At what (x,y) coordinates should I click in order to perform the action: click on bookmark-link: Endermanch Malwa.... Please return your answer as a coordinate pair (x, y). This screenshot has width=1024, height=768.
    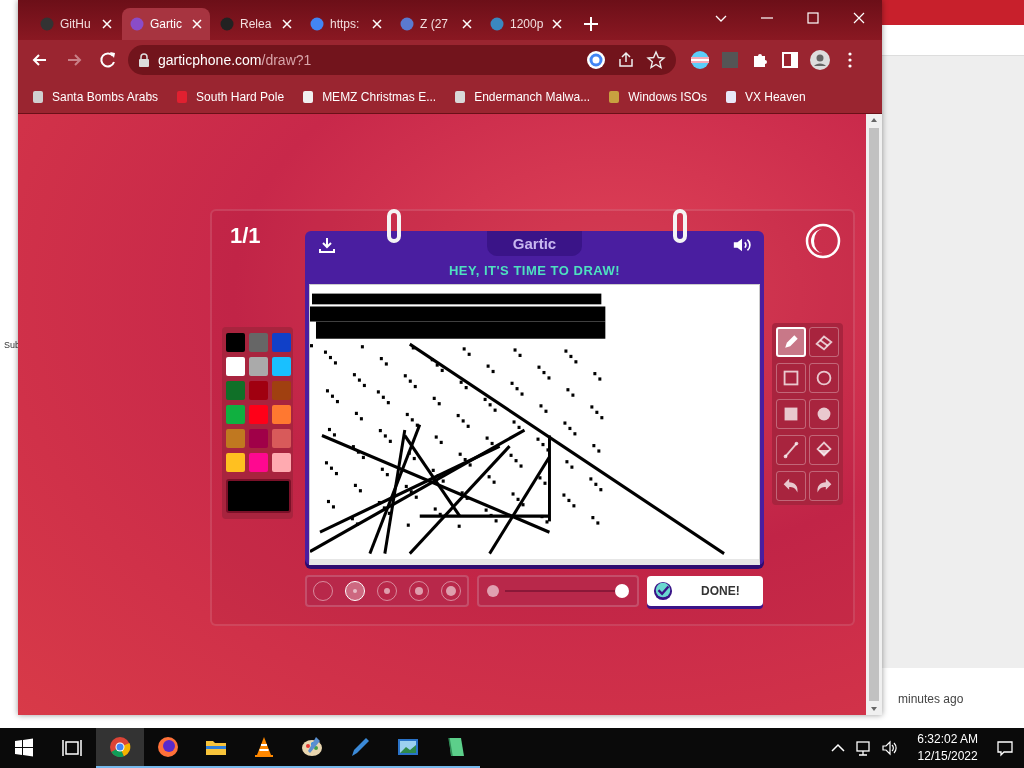
    Looking at the image, I should click on (521, 96).